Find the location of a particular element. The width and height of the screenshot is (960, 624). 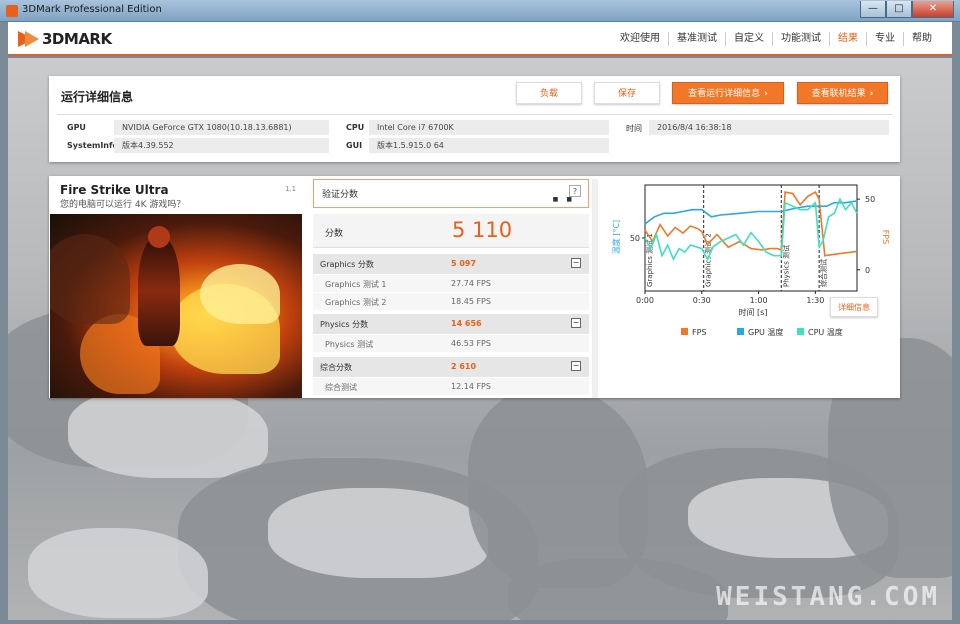

physics-score-row: Physics 分数 14 656 − is located at coordinates (451, 324).